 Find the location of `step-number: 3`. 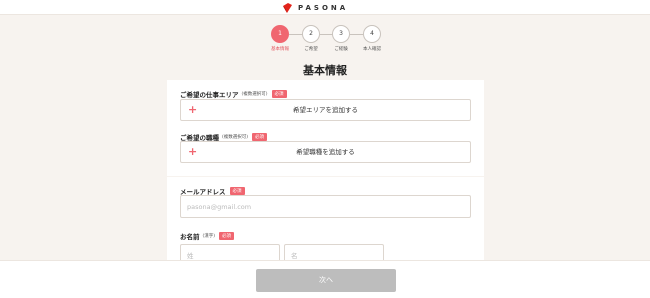

step-number: 3 is located at coordinates (341, 34).